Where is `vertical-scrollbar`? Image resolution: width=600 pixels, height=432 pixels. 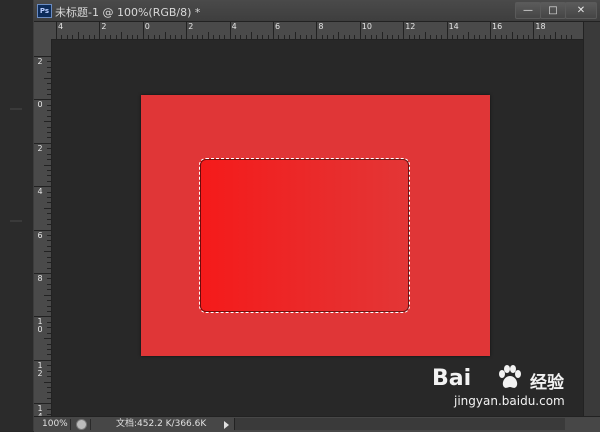 vertical-scrollbar is located at coordinates (591, 219).